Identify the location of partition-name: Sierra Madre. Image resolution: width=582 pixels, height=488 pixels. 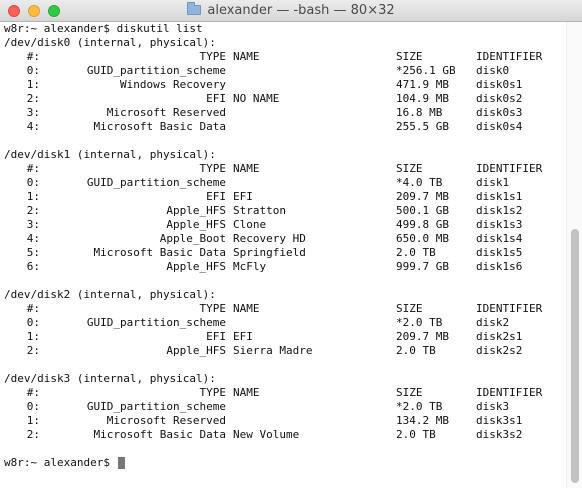
(273, 350).